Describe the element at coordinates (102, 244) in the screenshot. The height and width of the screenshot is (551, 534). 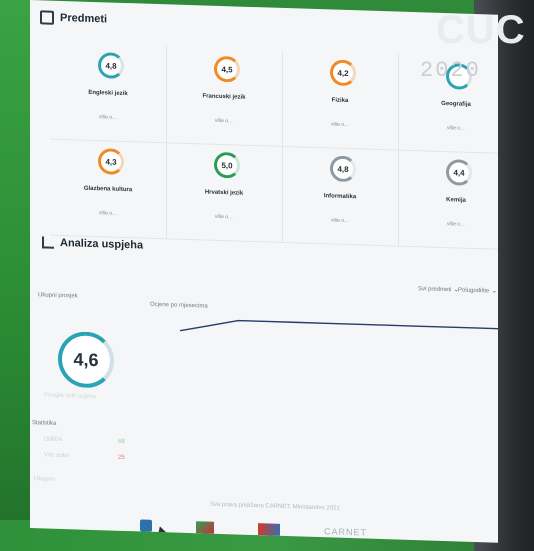
I see `analysis-title: Analiza uspjeha` at that location.